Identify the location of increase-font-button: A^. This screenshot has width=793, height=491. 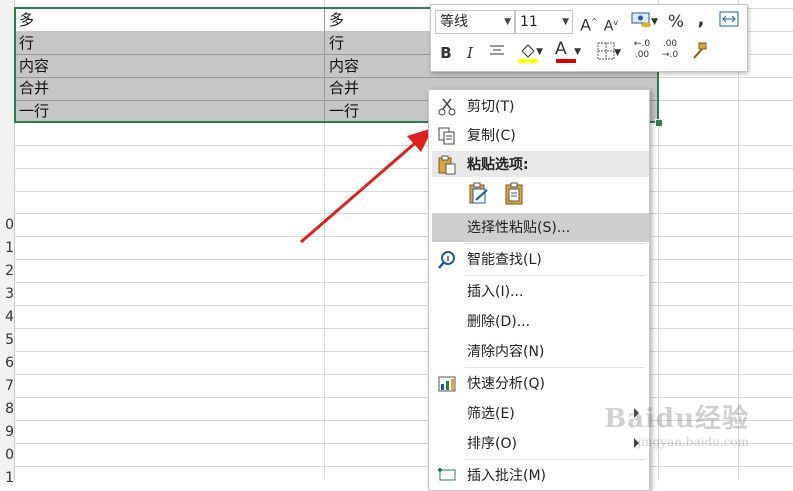
(589, 23).